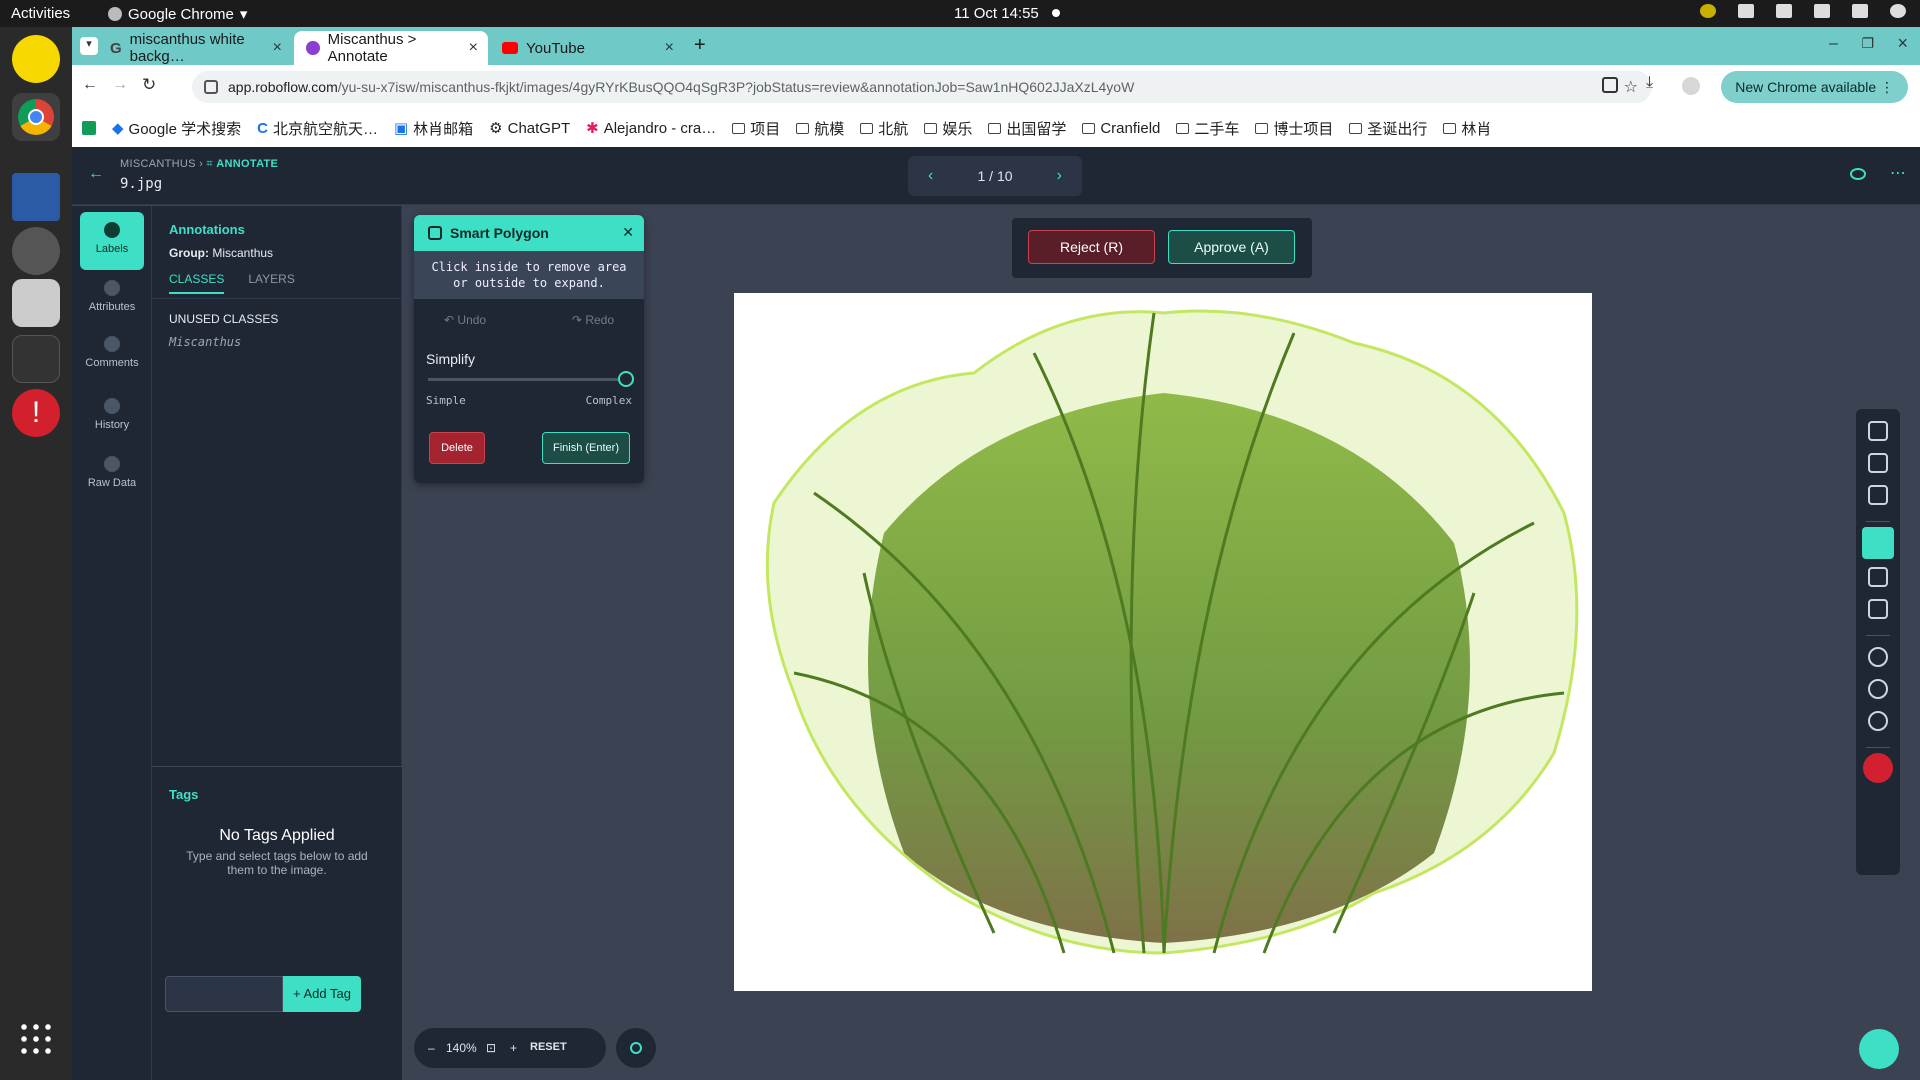 The height and width of the screenshot is (1080, 1920). Describe the element at coordinates (158, 164) in the screenshot. I see `breadcrumb-project: MISCANTHUS` at that location.